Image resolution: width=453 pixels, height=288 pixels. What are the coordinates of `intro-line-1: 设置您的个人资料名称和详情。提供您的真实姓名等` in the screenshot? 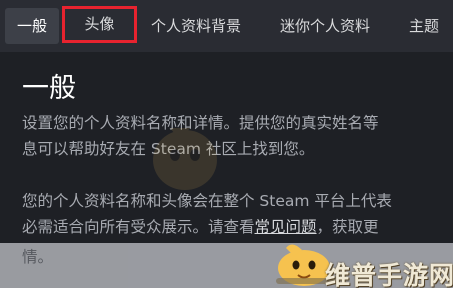 It's located at (200, 123).